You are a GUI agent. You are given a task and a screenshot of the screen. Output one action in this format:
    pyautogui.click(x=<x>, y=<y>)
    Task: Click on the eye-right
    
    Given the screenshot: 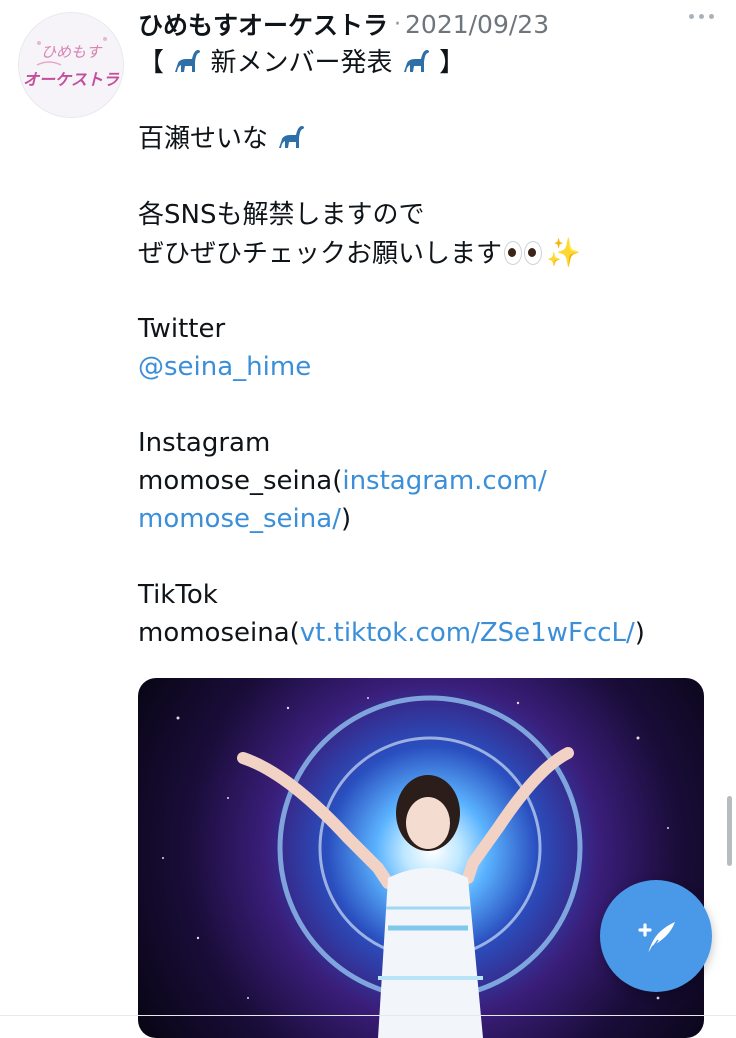 What is the action you would take?
    pyautogui.click(x=533, y=253)
    